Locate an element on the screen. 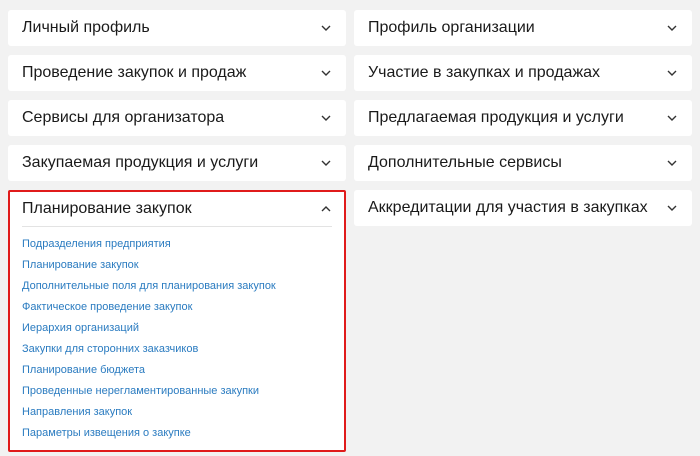  section-participation: Участие в закупках и продажах is located at coordinates (523, 73).